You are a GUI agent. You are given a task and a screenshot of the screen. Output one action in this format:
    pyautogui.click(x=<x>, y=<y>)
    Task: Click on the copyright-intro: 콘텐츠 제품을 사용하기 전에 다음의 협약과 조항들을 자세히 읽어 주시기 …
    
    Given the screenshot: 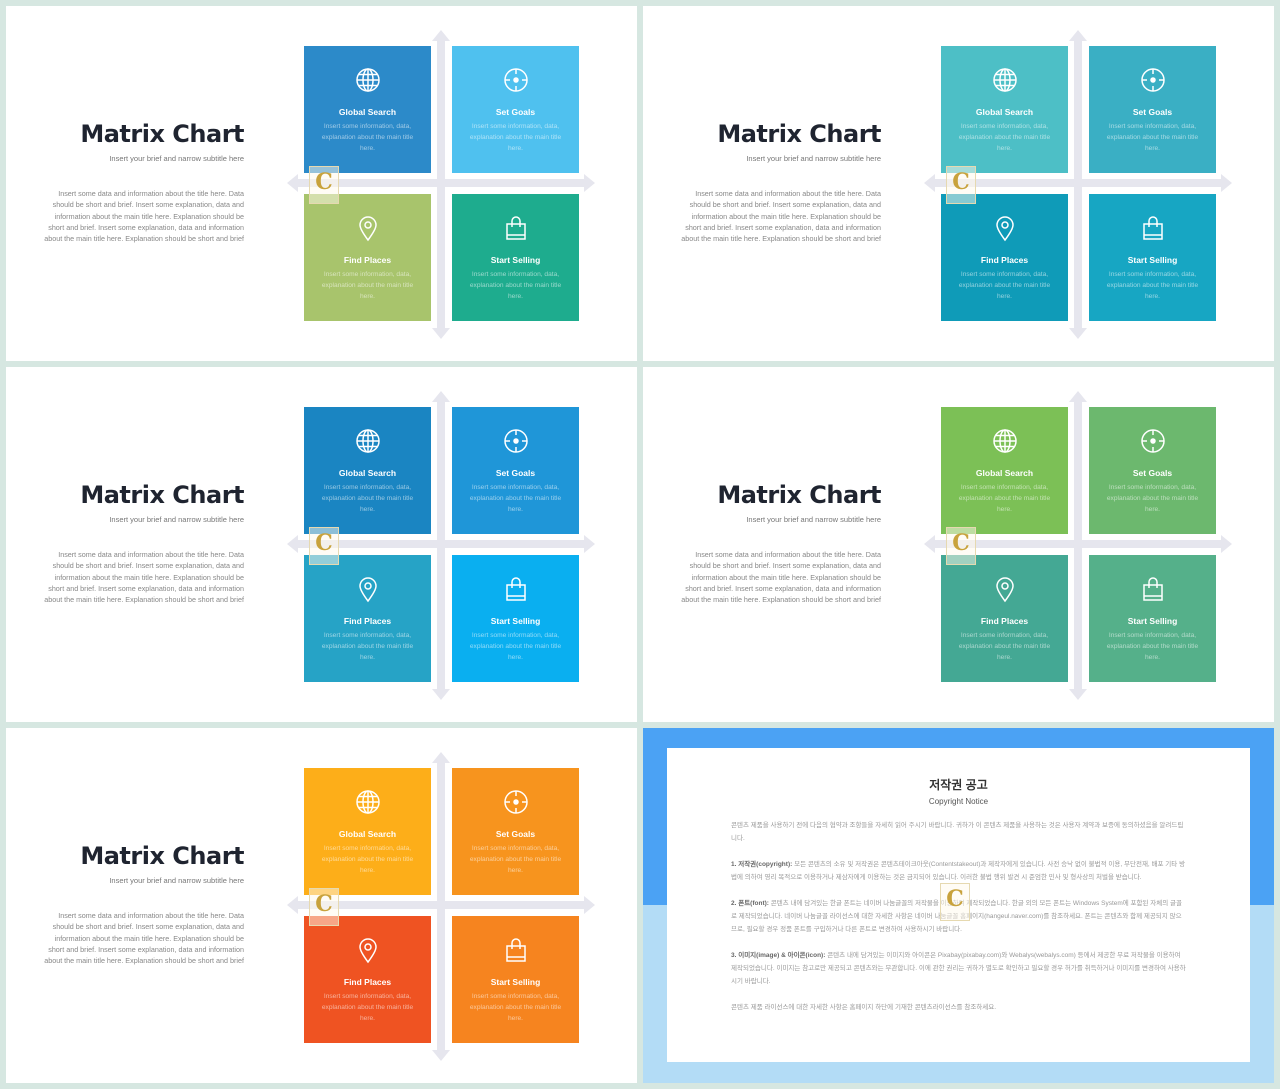 What is the action you would take?
    pyautogui.click(x=957, y=832)
    